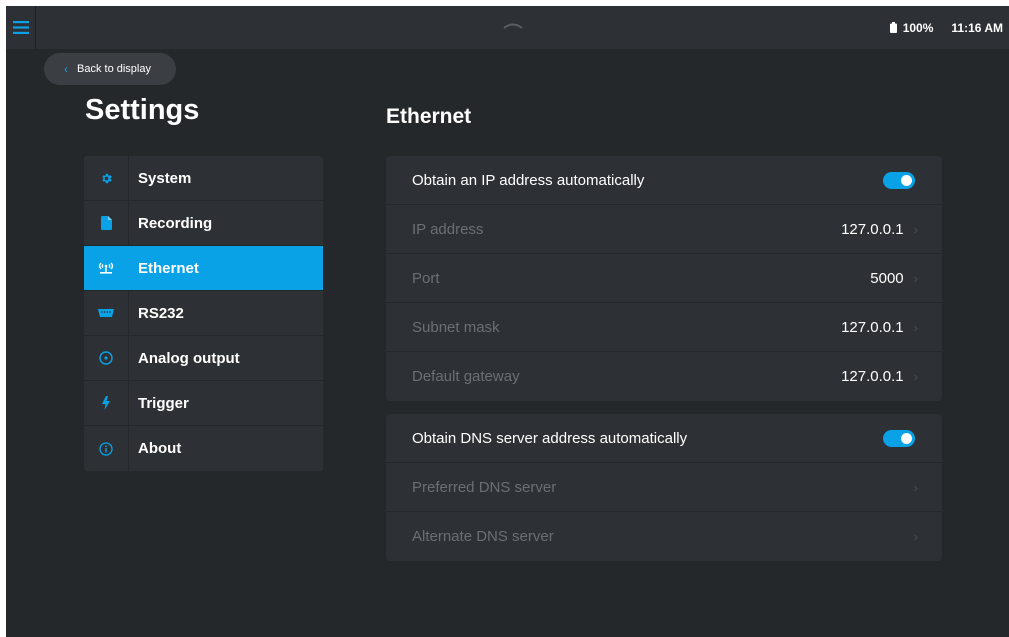 The height and width of the screenshot is (637, 1009). I want to click on battery-percent: 100%, so click(918, 27).